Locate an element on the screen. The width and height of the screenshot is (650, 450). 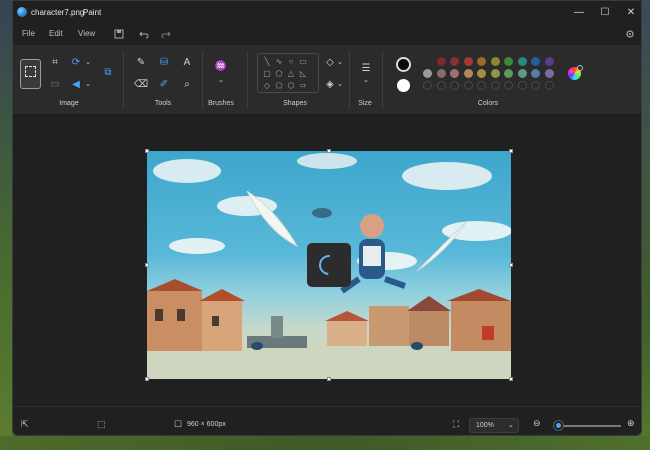
resize-handle-bottom-right is located at coordinates (511, 379).